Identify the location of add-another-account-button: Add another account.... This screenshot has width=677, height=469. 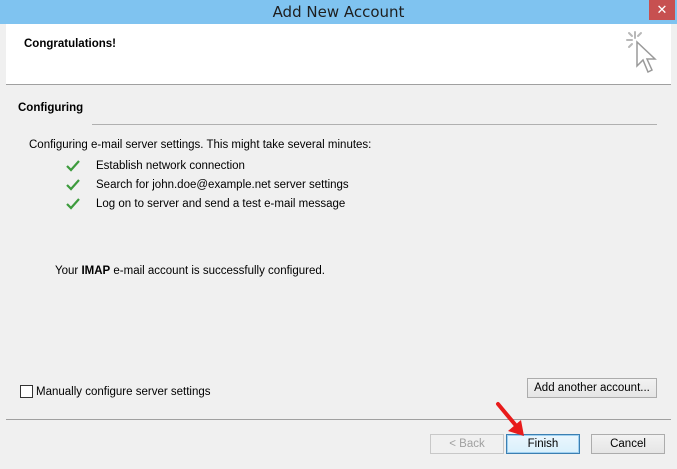
(592, 388).